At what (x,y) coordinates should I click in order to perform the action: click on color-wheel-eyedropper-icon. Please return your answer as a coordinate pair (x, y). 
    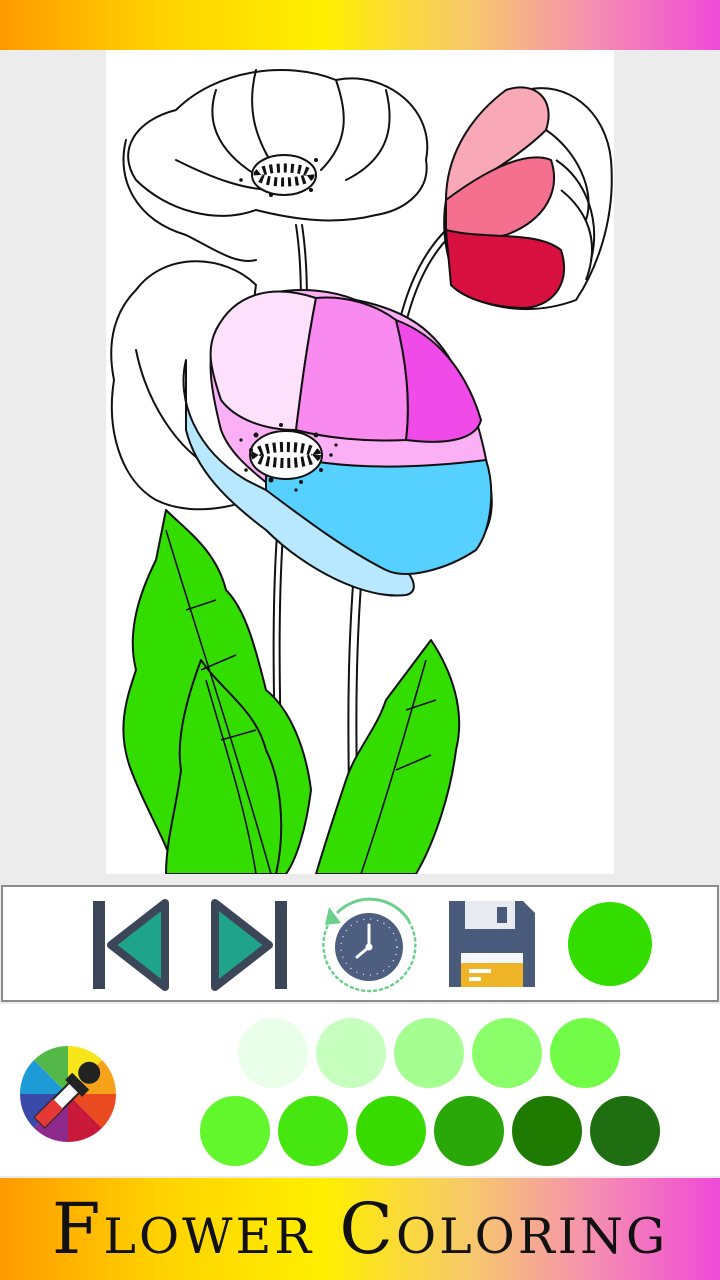
    Looking at the image, I should click on (68, 1094).